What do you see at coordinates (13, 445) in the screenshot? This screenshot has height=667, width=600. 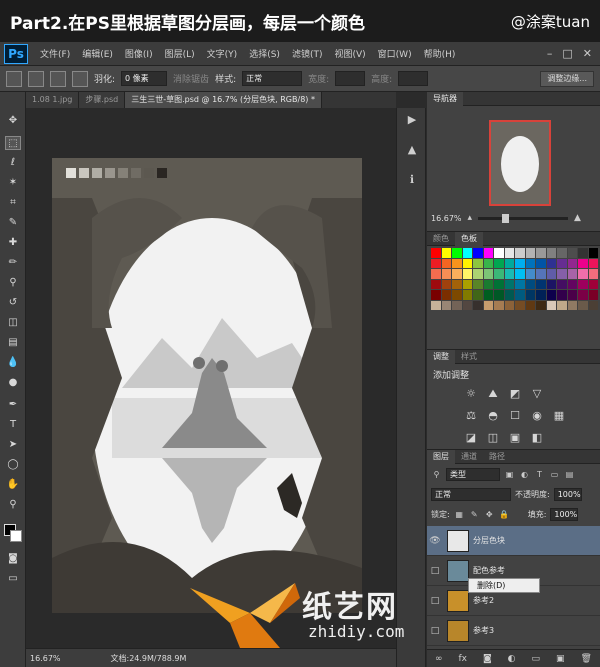 I see `path-select-icon: ➤` at bounding box center [13, 445].